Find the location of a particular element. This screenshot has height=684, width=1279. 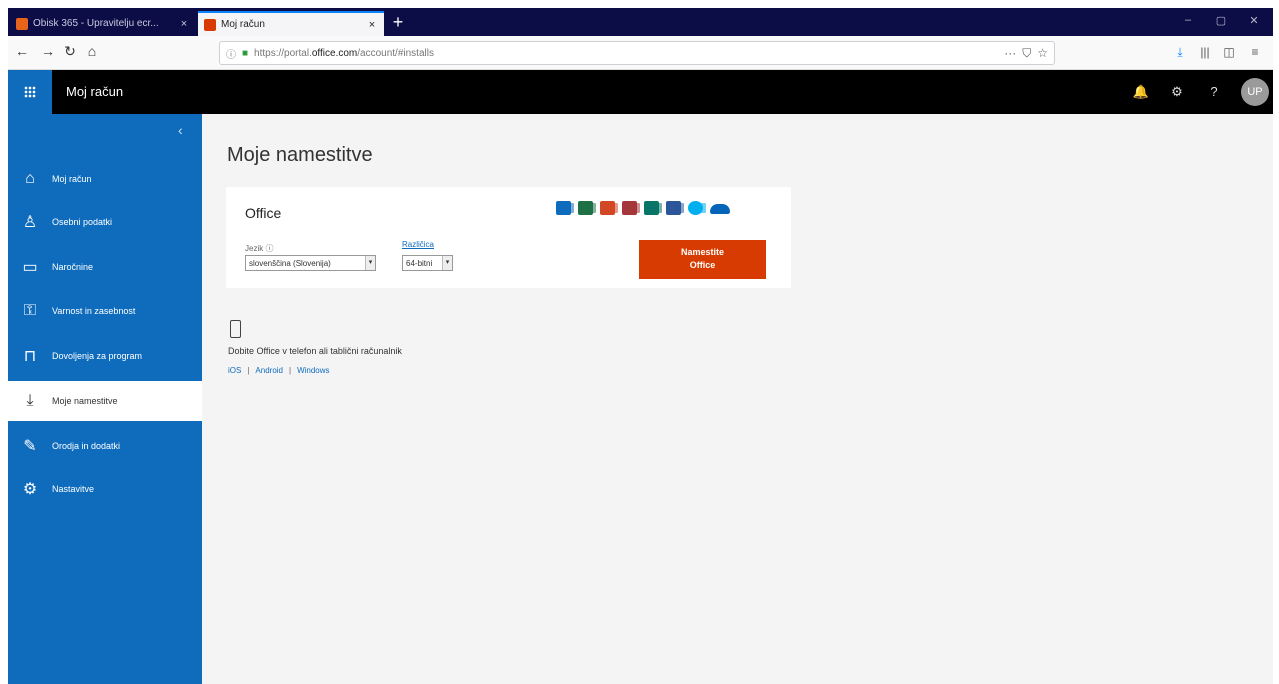

nav-item-security-privacy: ⚿ Varnost in zasebnost is located at coordinates (105, 311).